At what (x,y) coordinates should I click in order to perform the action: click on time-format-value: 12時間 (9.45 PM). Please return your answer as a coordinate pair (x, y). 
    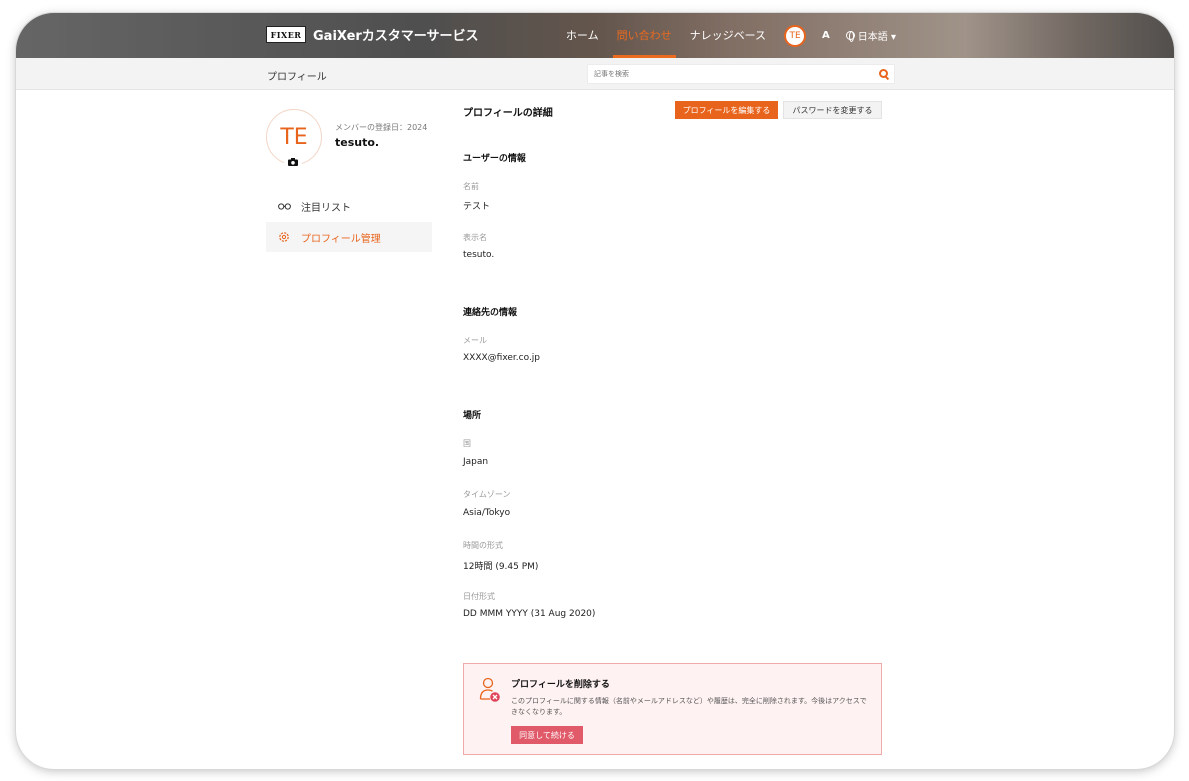
    Looking at the image, I should click on (501, 567).